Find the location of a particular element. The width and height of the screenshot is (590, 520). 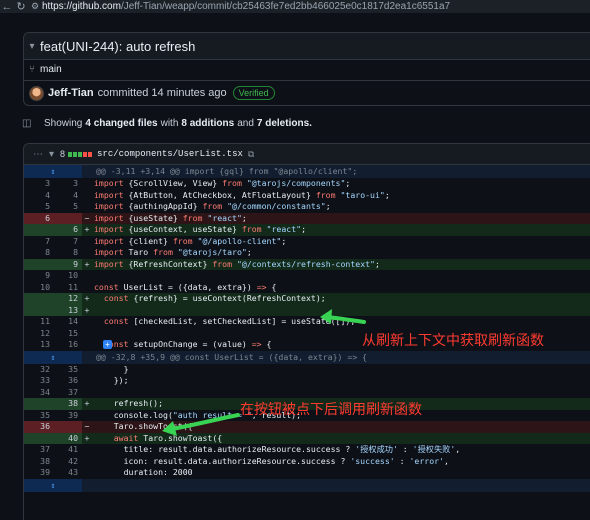

chevron-down-icon: ▾ is located at coordinates (32, 46).